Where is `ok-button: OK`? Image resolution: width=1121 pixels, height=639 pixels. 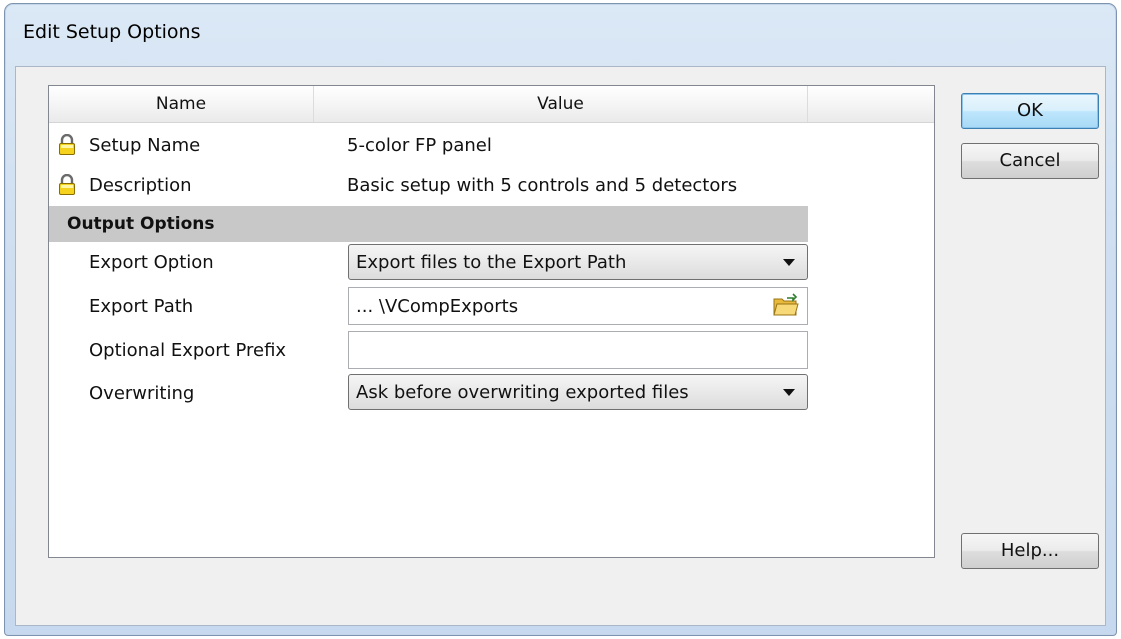 ok-button: OK is located at coordinates (1030, 111).